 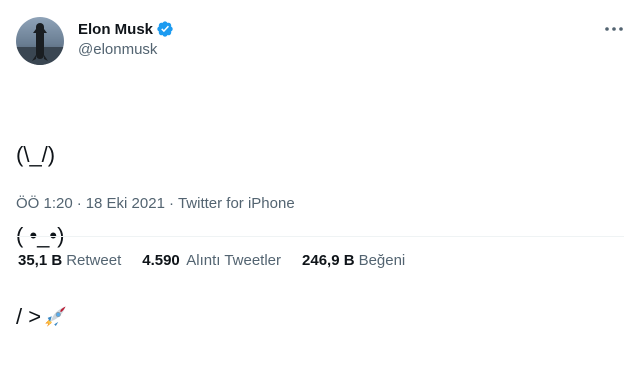 What do you see at coordinates (115, 29) in the screenshot?
I see `author-display-name: Elon Musk` at bounding box center [115, 29].